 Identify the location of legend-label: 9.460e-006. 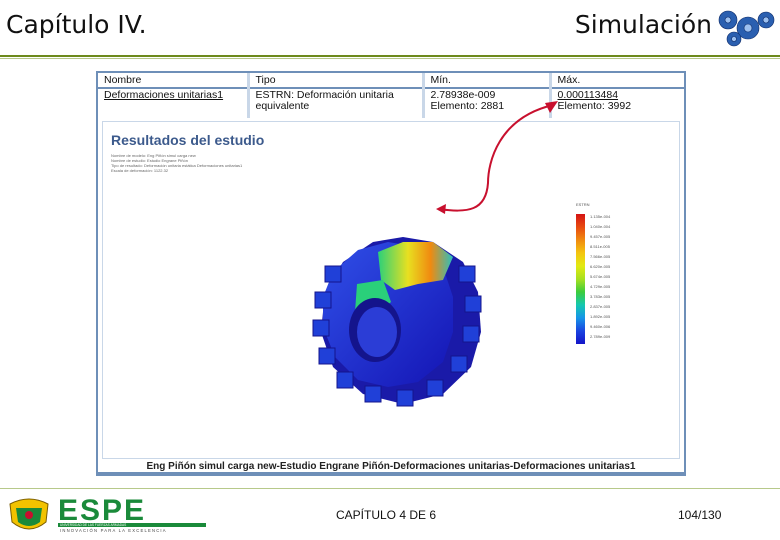
(600, 326).